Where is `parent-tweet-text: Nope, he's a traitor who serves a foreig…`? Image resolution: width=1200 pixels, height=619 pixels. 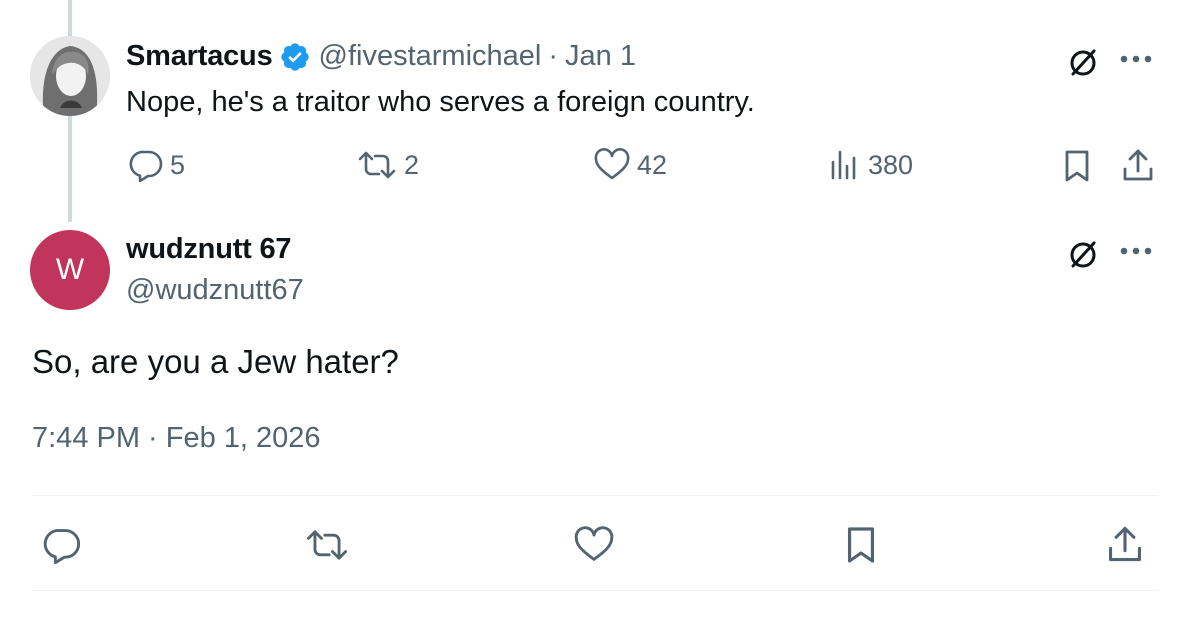 parent-tweet-text: Nope, he's a traitor who serves a foreig… is located at coordinates (440, 102).